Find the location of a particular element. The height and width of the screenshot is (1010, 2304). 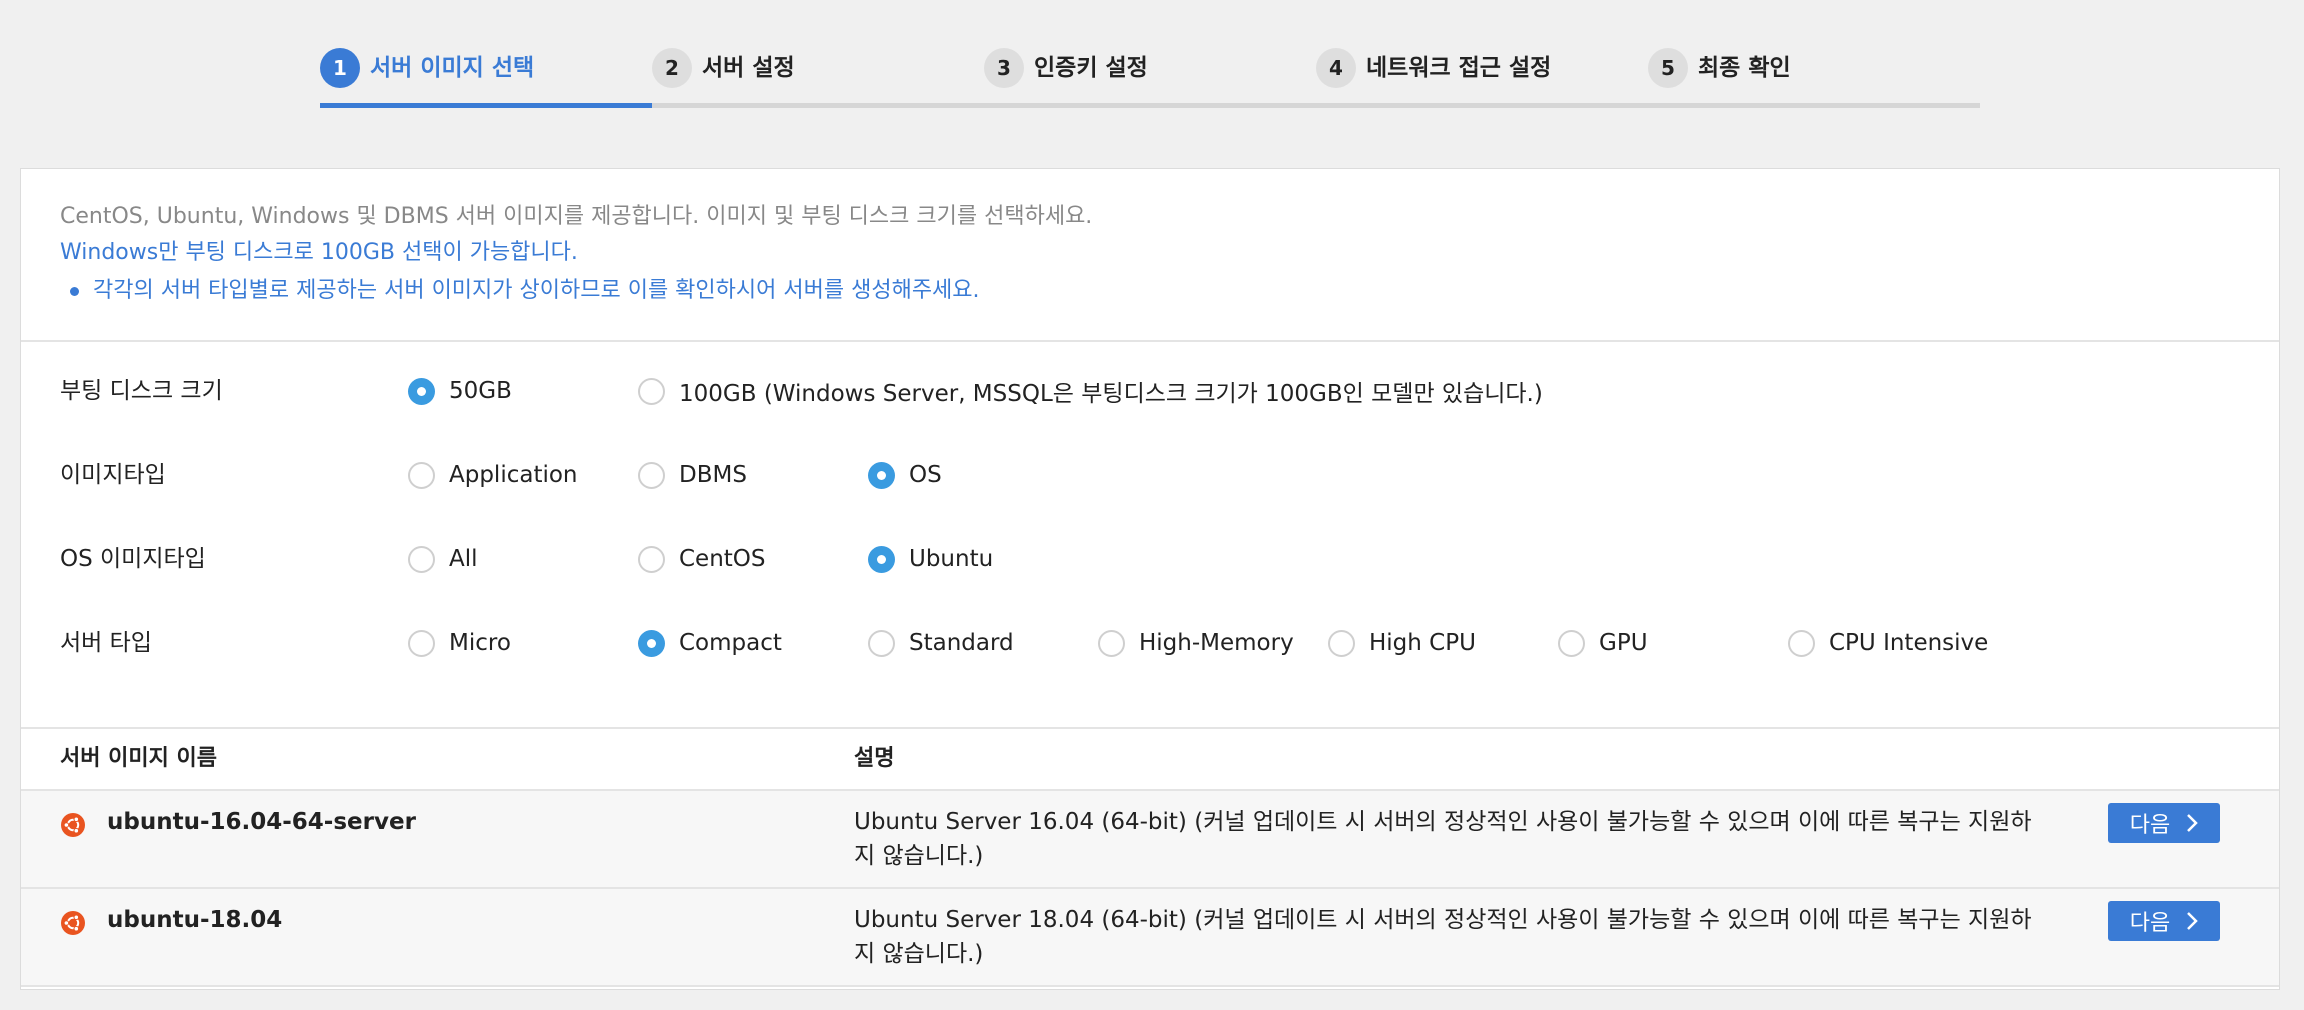

radio-image-application: Application is located at coordinates (493, 475).